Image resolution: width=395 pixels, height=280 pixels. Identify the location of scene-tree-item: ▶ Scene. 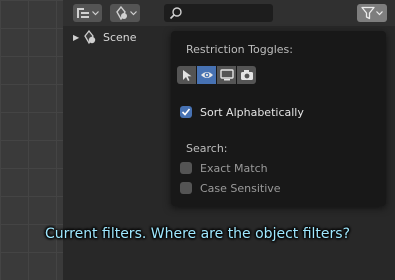
(105, 37).